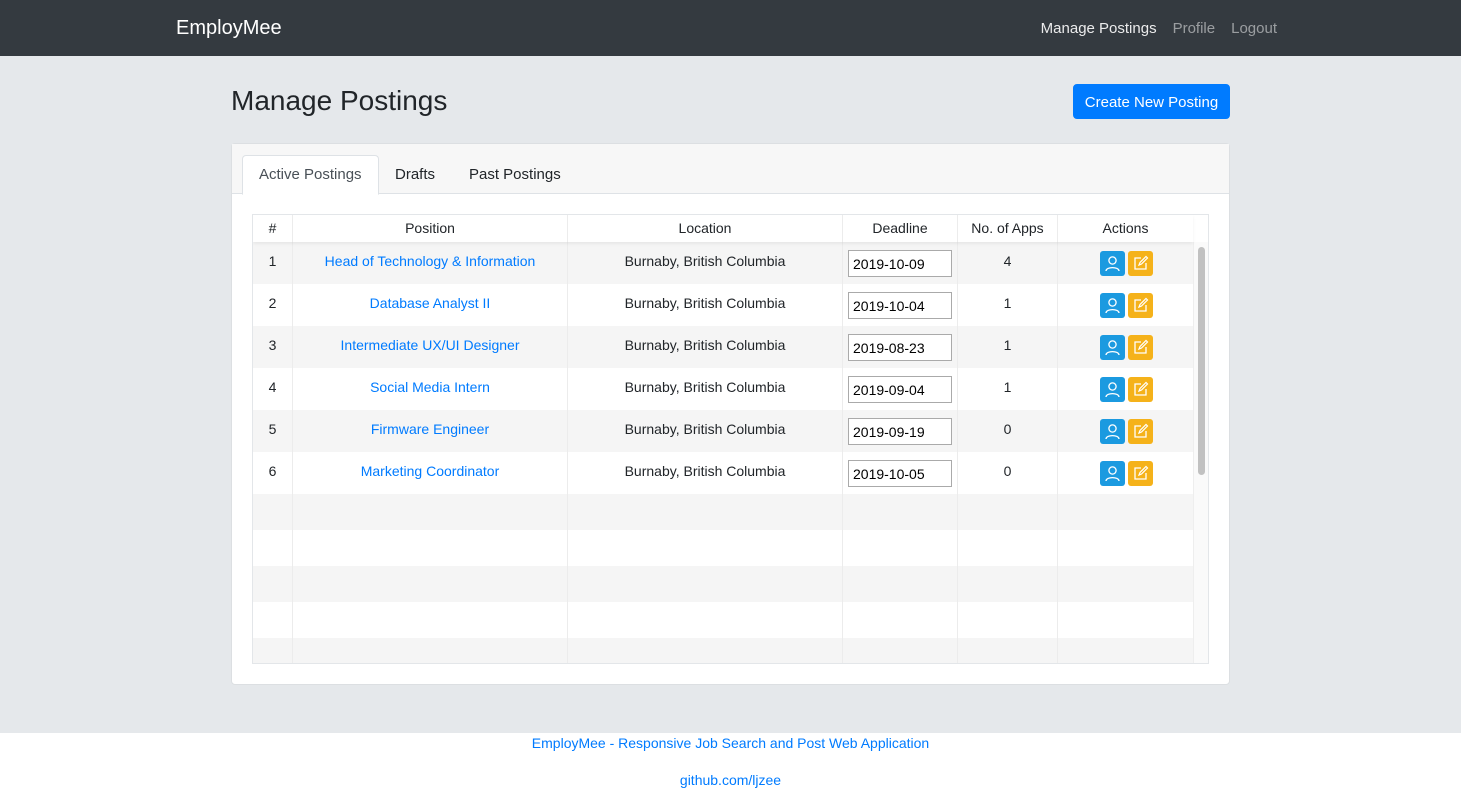 The width and height of the screenshot is (1461, 801). What do you see at coordinates (1099, 29) in the screenshot?
I see `nav-manage-postings: Manage Postings` at bounding box center [1099, 29].